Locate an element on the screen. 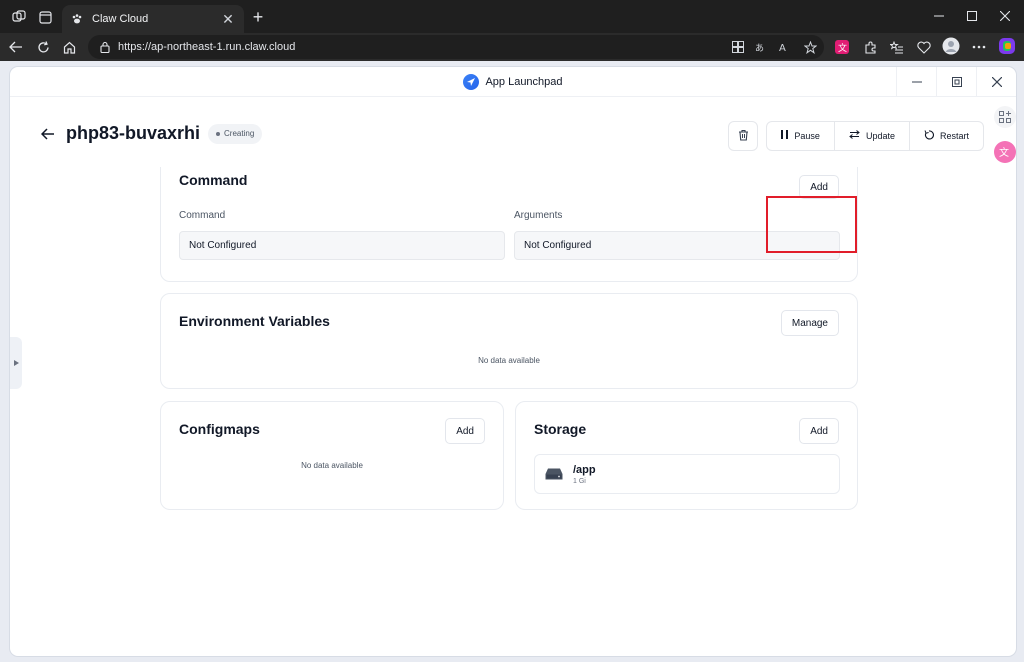 The height and width of the screenshot is (662, 1024). storage-size: 1 Gi is located at coordinates (579, 481).